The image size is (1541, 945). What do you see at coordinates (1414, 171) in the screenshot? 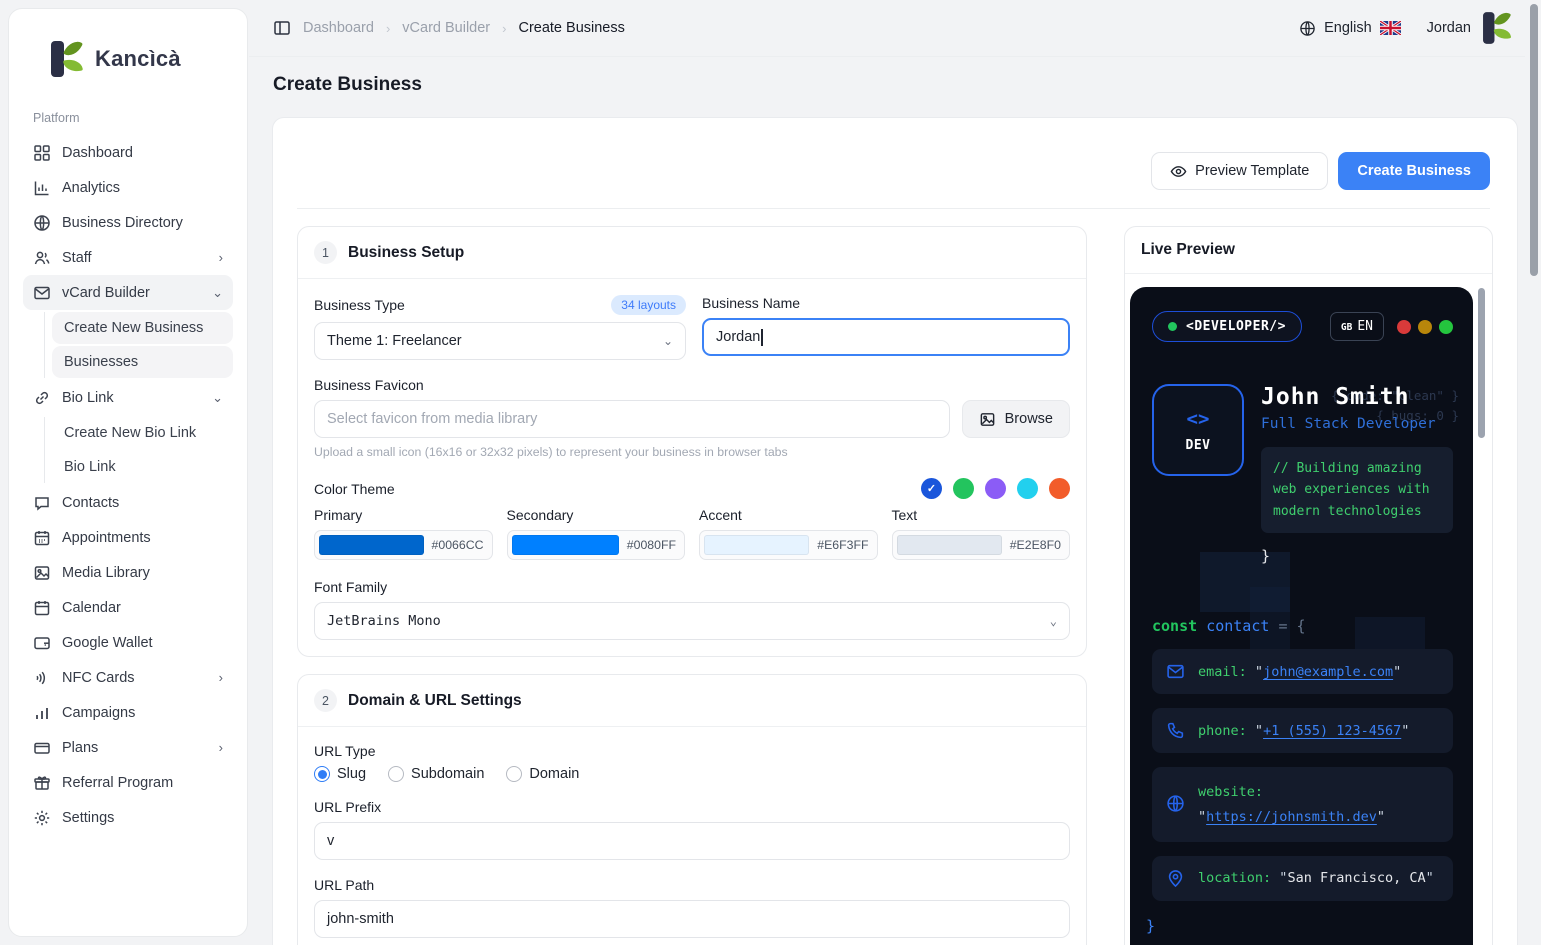
I see `create-business-button: Create Business` at bounding box center [1414, 171].